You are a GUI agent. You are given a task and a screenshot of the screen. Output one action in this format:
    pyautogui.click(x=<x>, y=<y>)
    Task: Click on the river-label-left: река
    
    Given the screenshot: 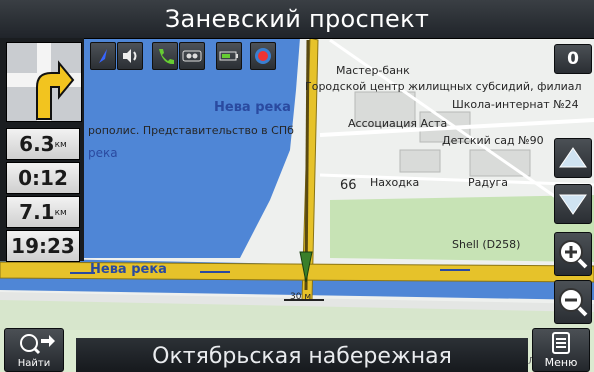 What is the action you would take?
    pyautogui.click(x=103, y=153)
    